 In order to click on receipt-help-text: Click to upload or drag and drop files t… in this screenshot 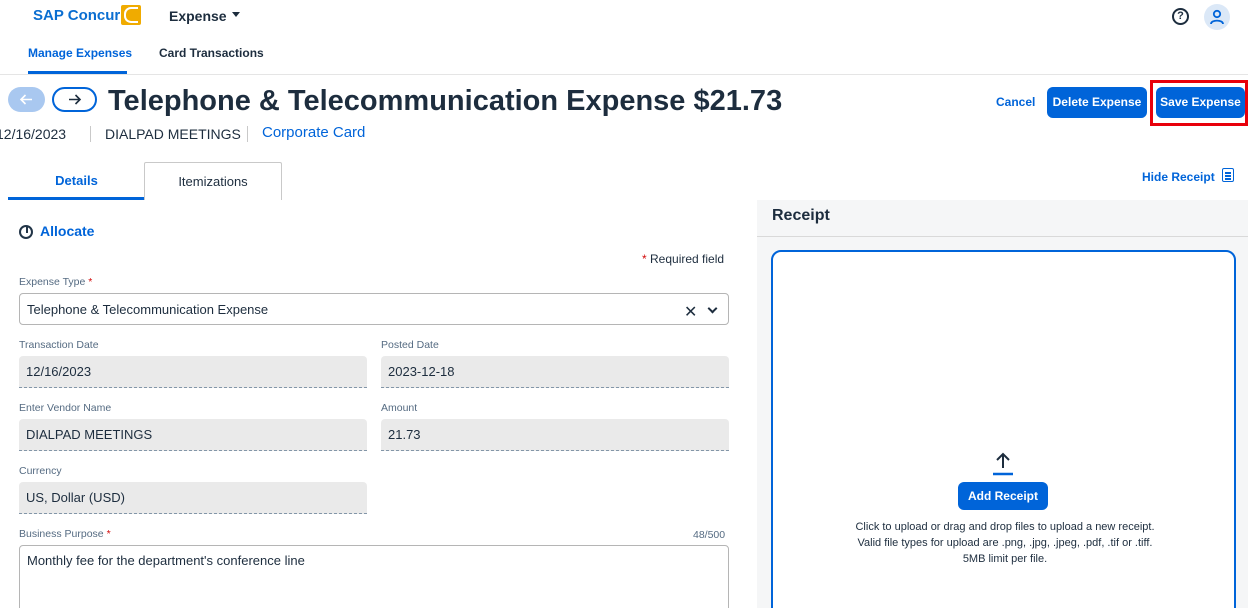, I will do `click(1005, 543)`.